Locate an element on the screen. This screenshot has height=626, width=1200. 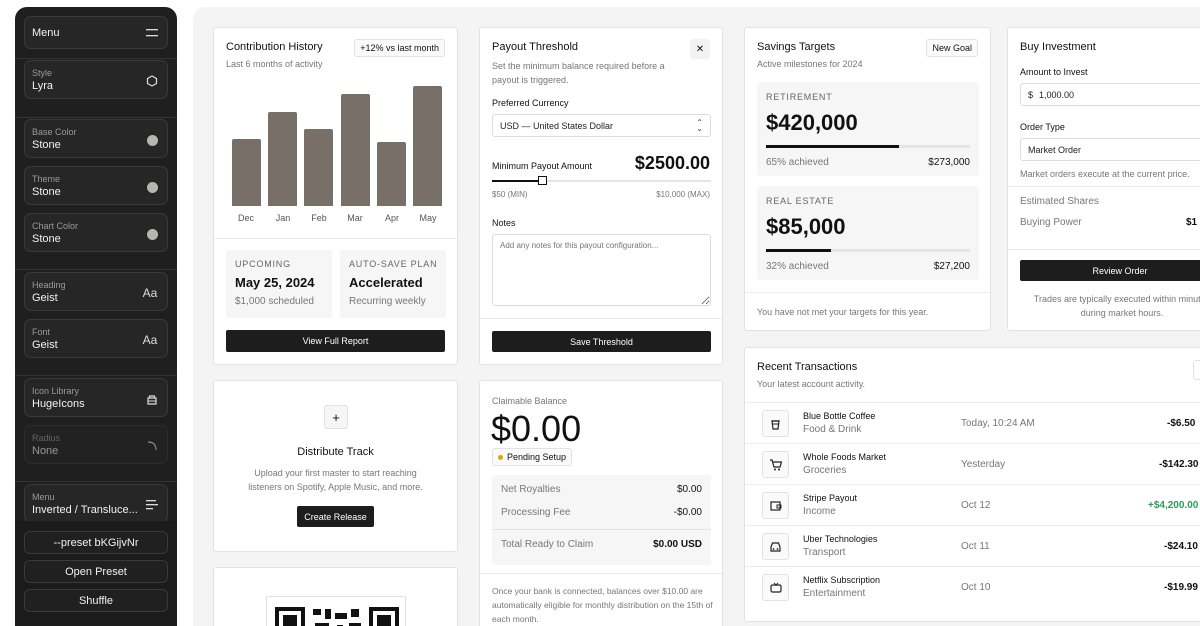
item-value: Lyra is located at coordinates (42, 86).